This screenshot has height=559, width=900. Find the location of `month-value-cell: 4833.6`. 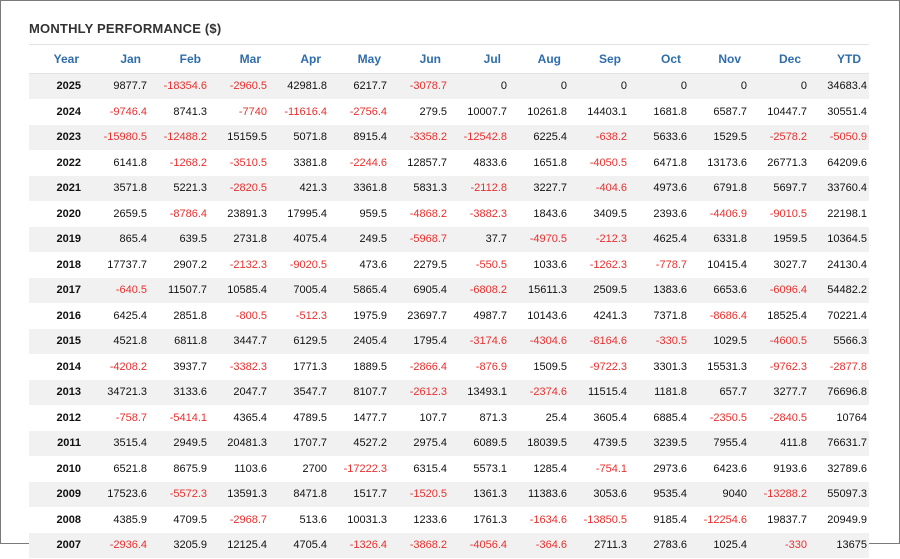

month-value-cell: 4833.6 is located at coordinates (479, 163).